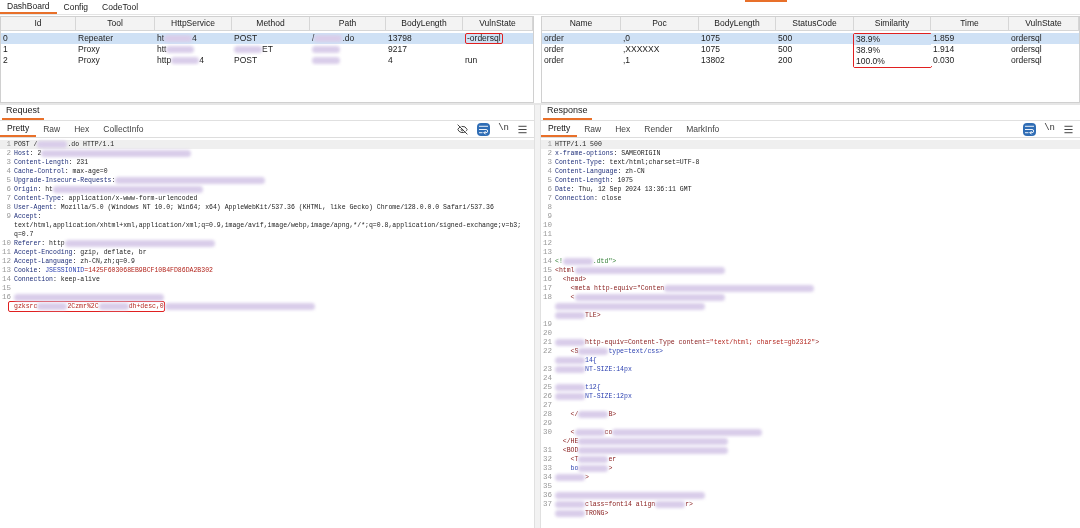 Image resolution: width=1080 pixels, height=528 pixels. I want to click on table-cell: 0.030, so click(944, 60).